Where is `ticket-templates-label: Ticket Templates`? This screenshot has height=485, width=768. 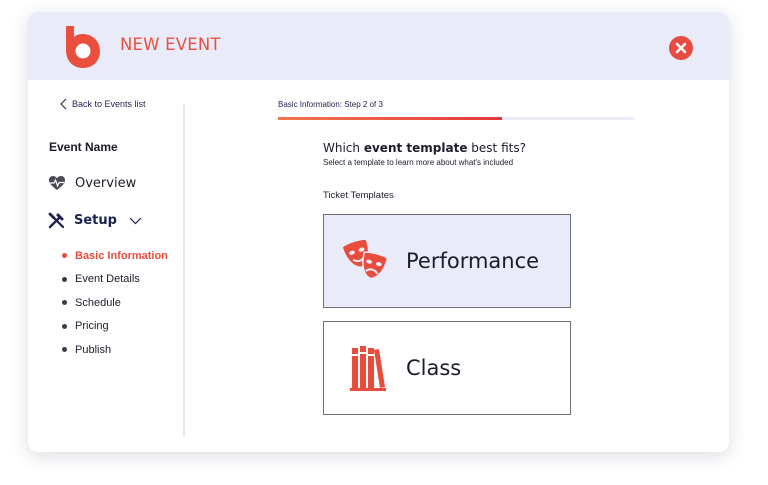
ticket-templates-label: Ticket Templates is located at coordinates (358, 195).